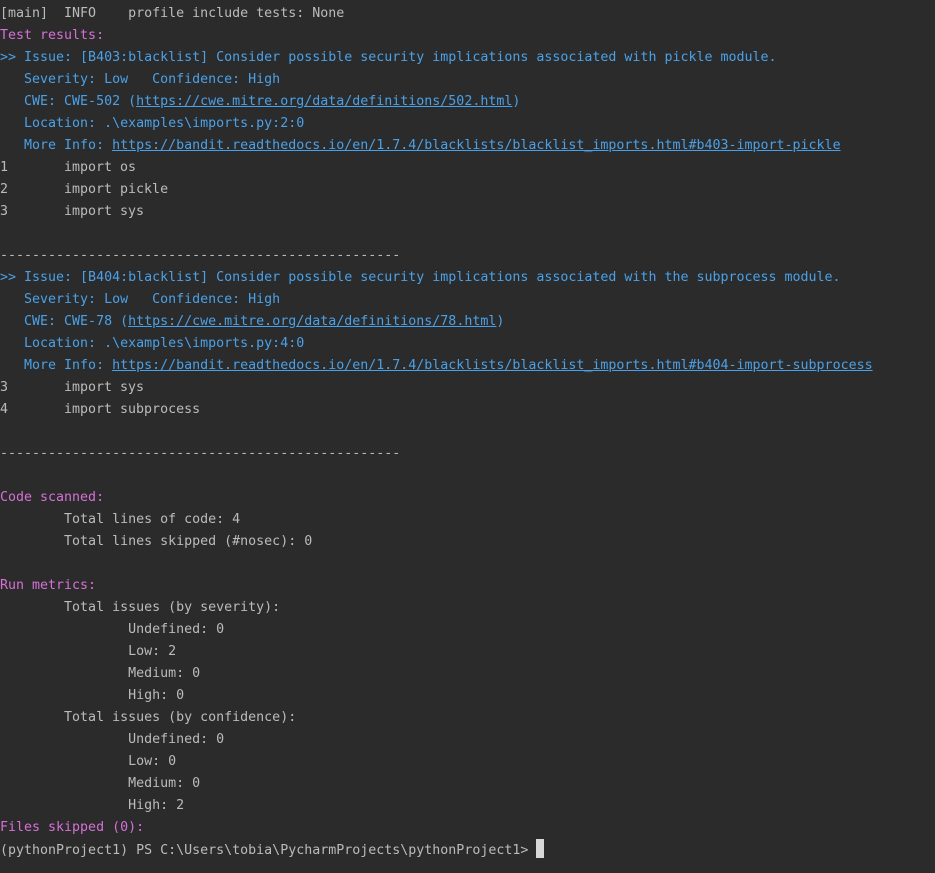 This screenshot has height=873, width=935. I want to click on run-metrics-heading: Run metrics:, so click(48, 585).